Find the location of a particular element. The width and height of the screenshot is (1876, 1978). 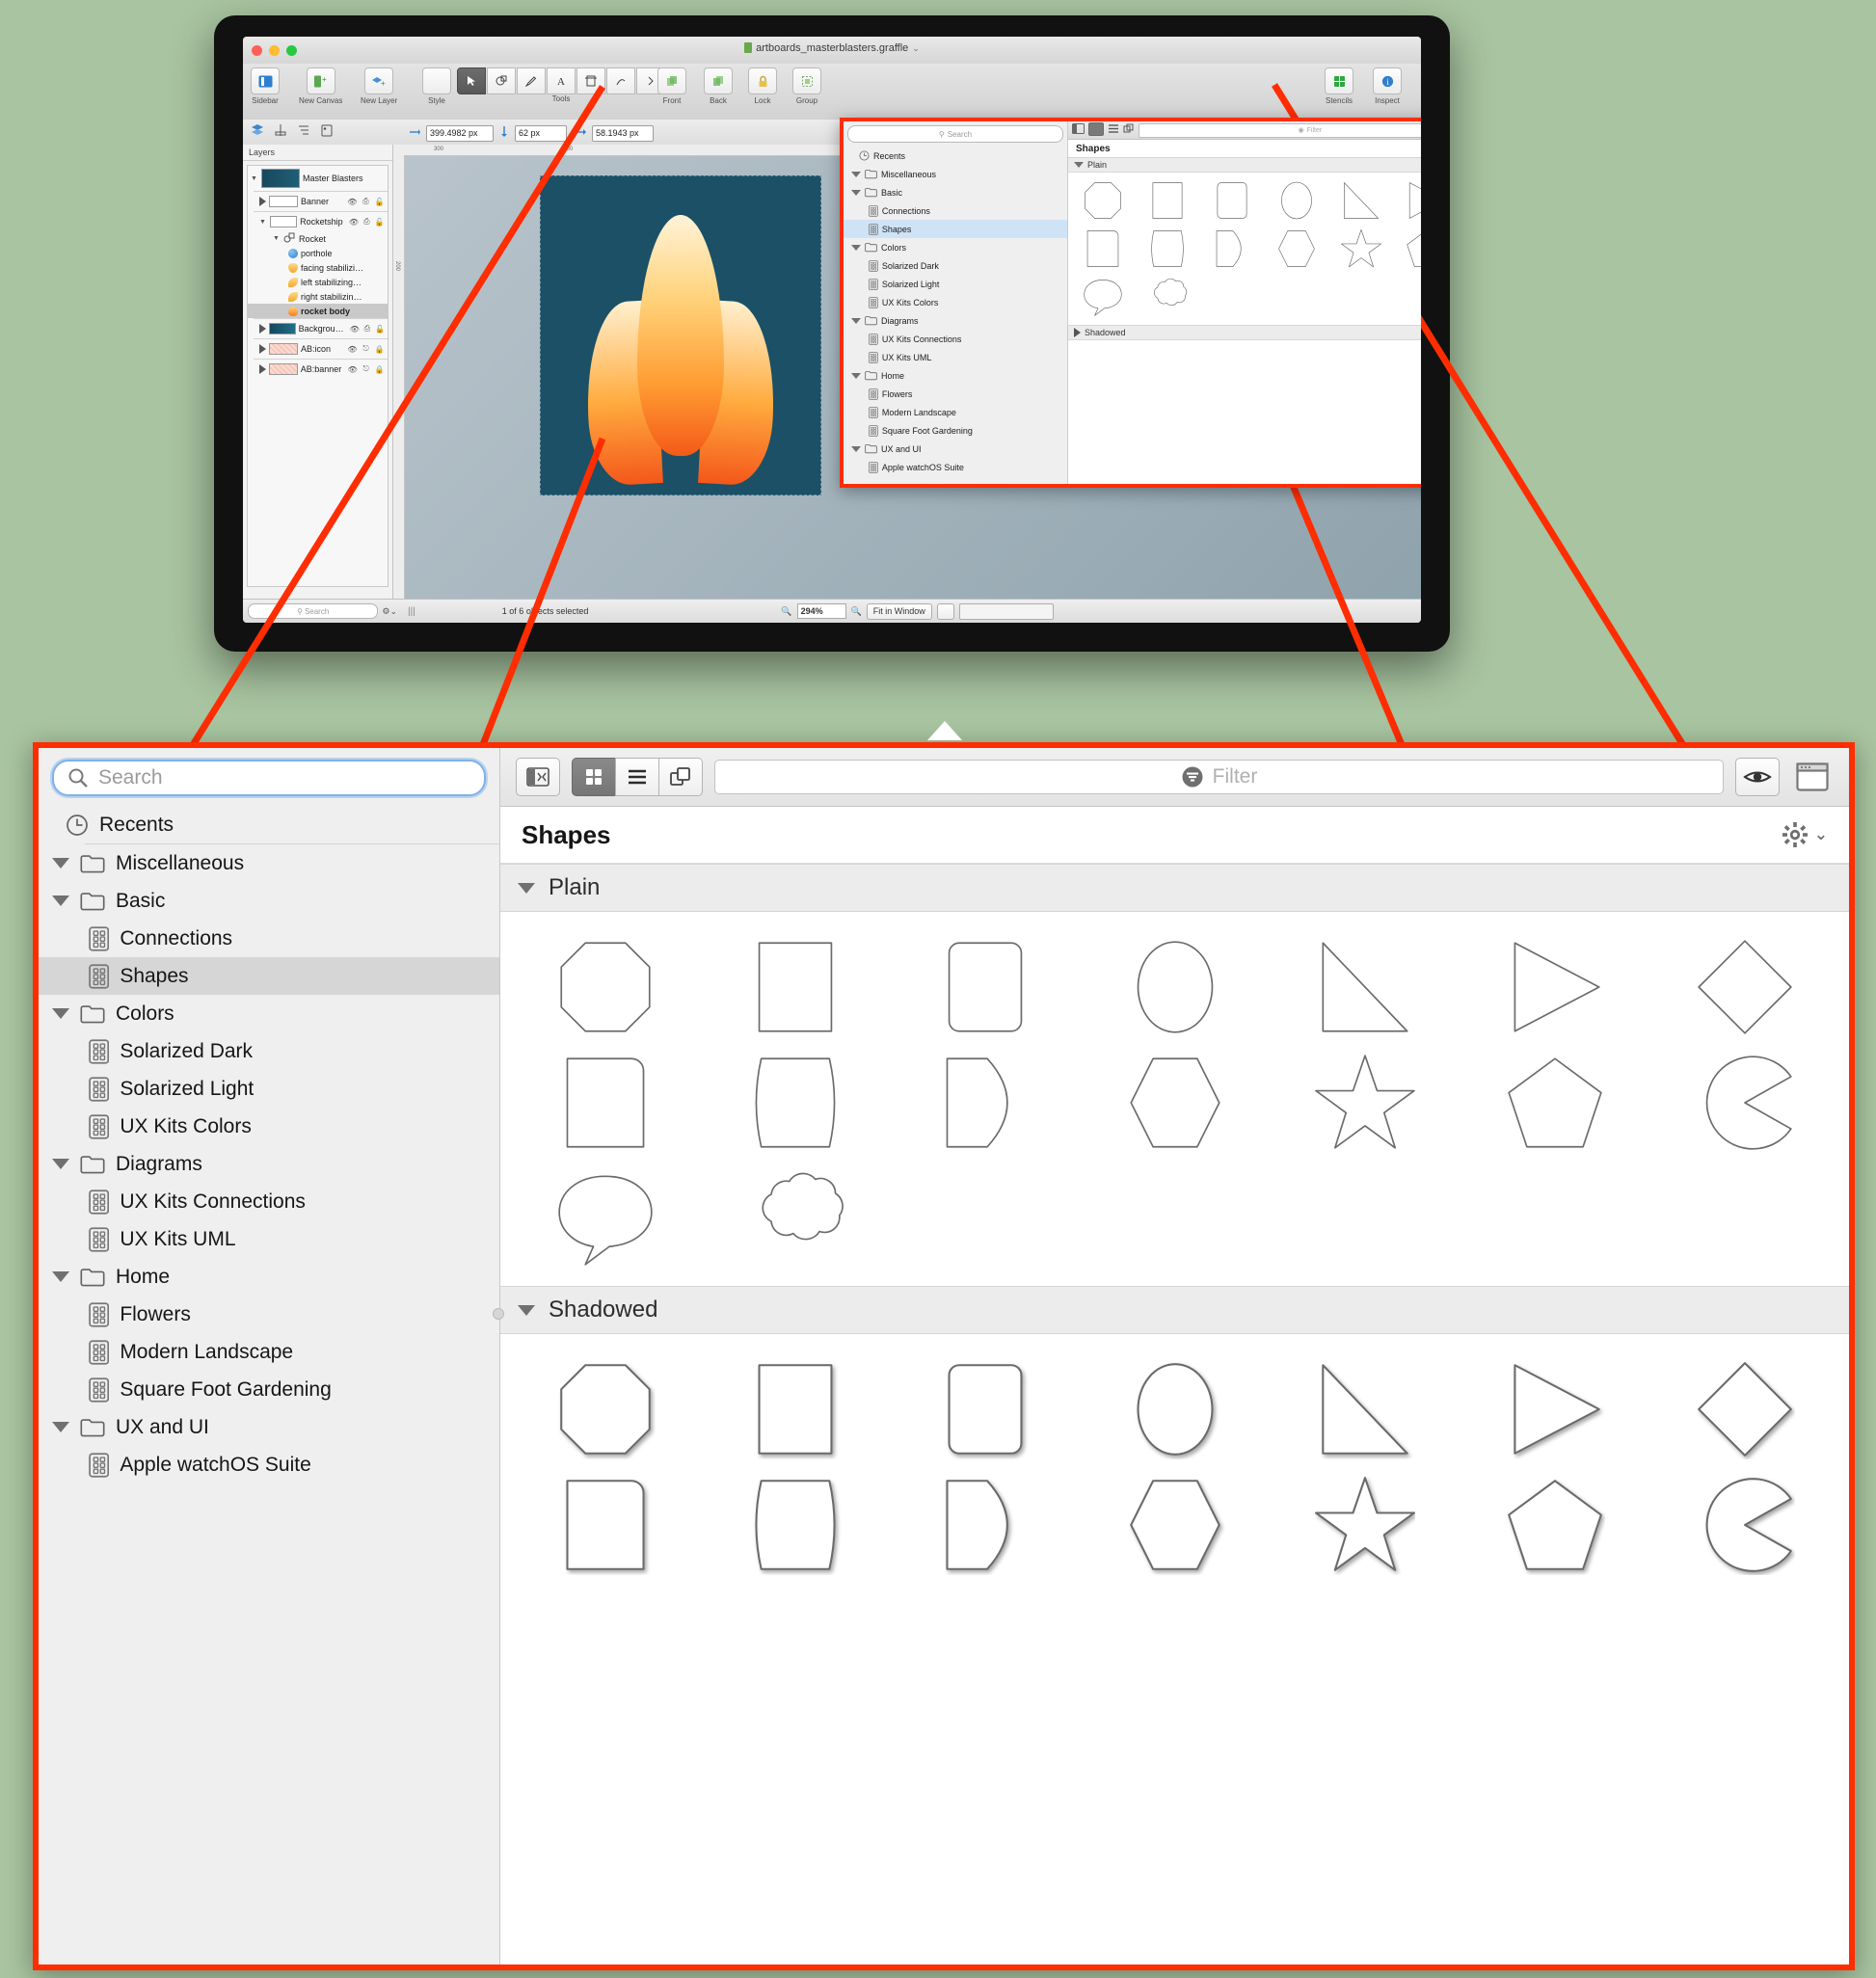

artboard-list-icon is located at coordinates (327, 133).